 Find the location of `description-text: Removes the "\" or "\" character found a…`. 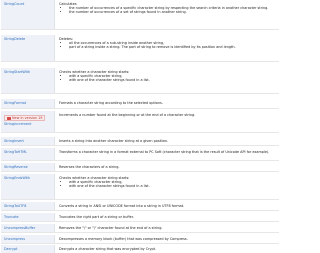

description-text: Removes the "\" or "\" character found a… is located at coordinates (111, 227).